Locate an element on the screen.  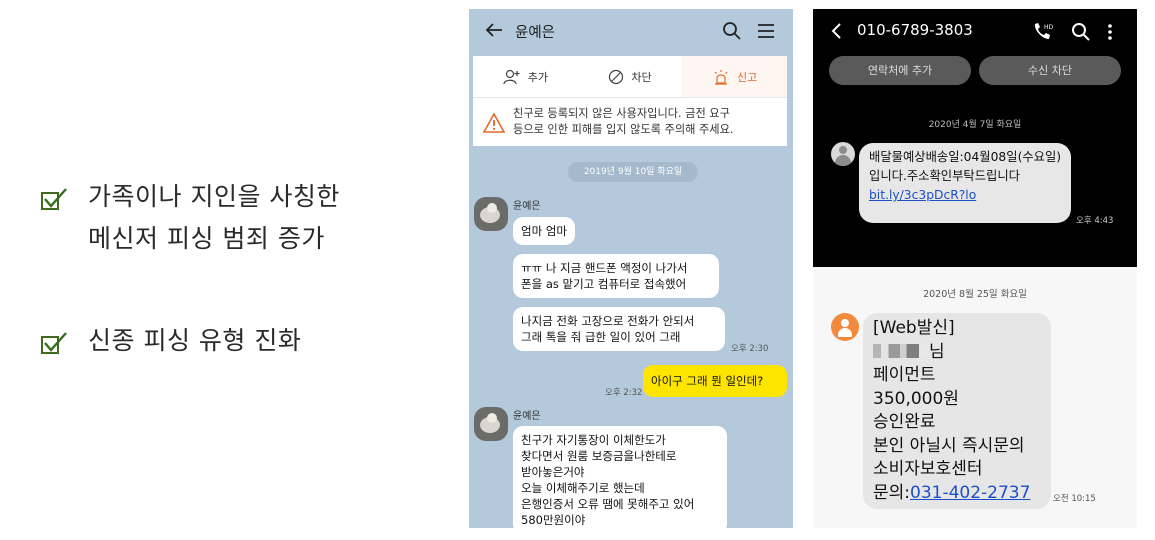
chat-bubble: 나지금 전화 고장으로 전화가 안되서 그래 톡을 줘 급한 일이 있어 그래 is located at coordinates (619, 329).